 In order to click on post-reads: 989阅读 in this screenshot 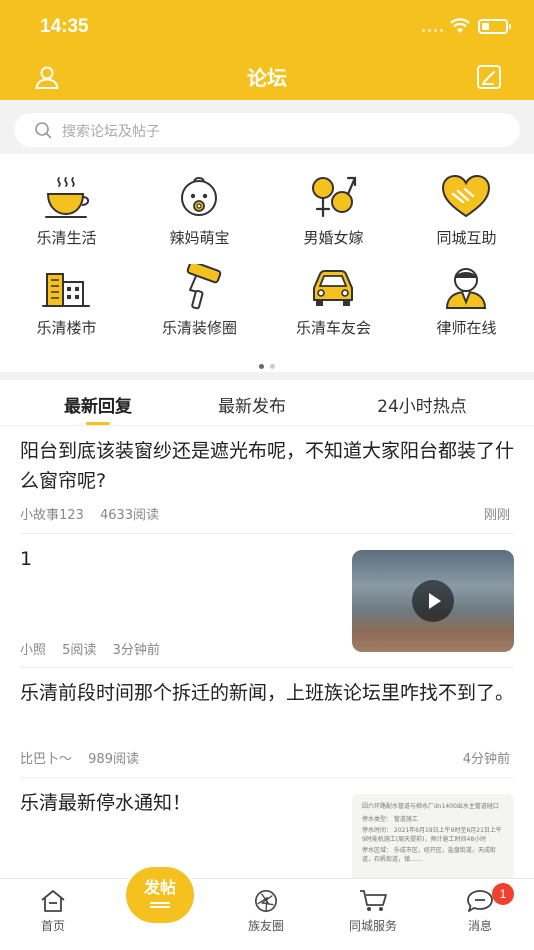, I will do `click(113, 759)`.